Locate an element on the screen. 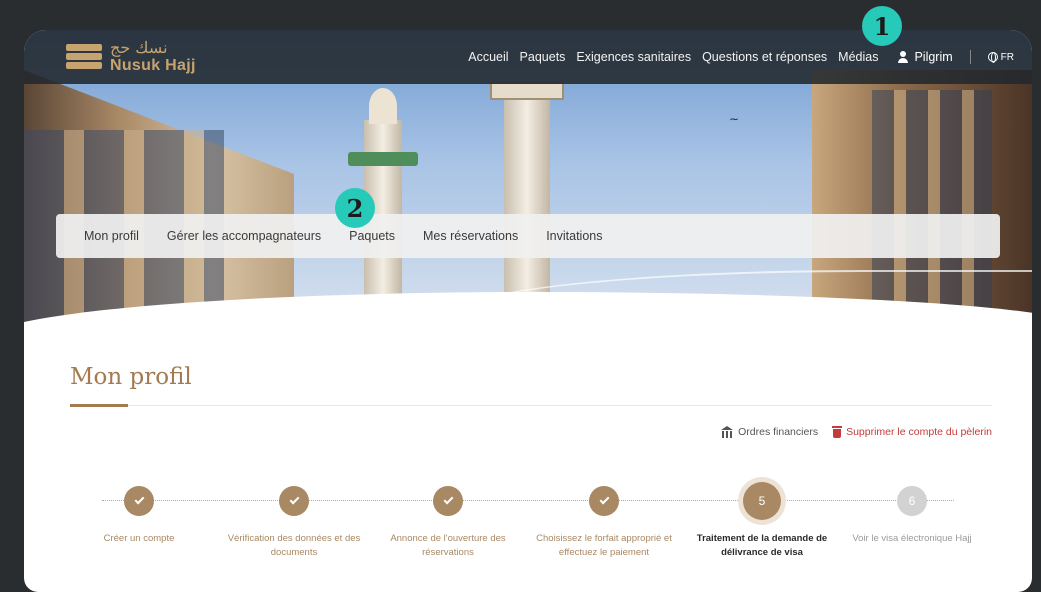 The image size is (1041, 592). step-5-marker: 5 is located at coordinates (762, 501).